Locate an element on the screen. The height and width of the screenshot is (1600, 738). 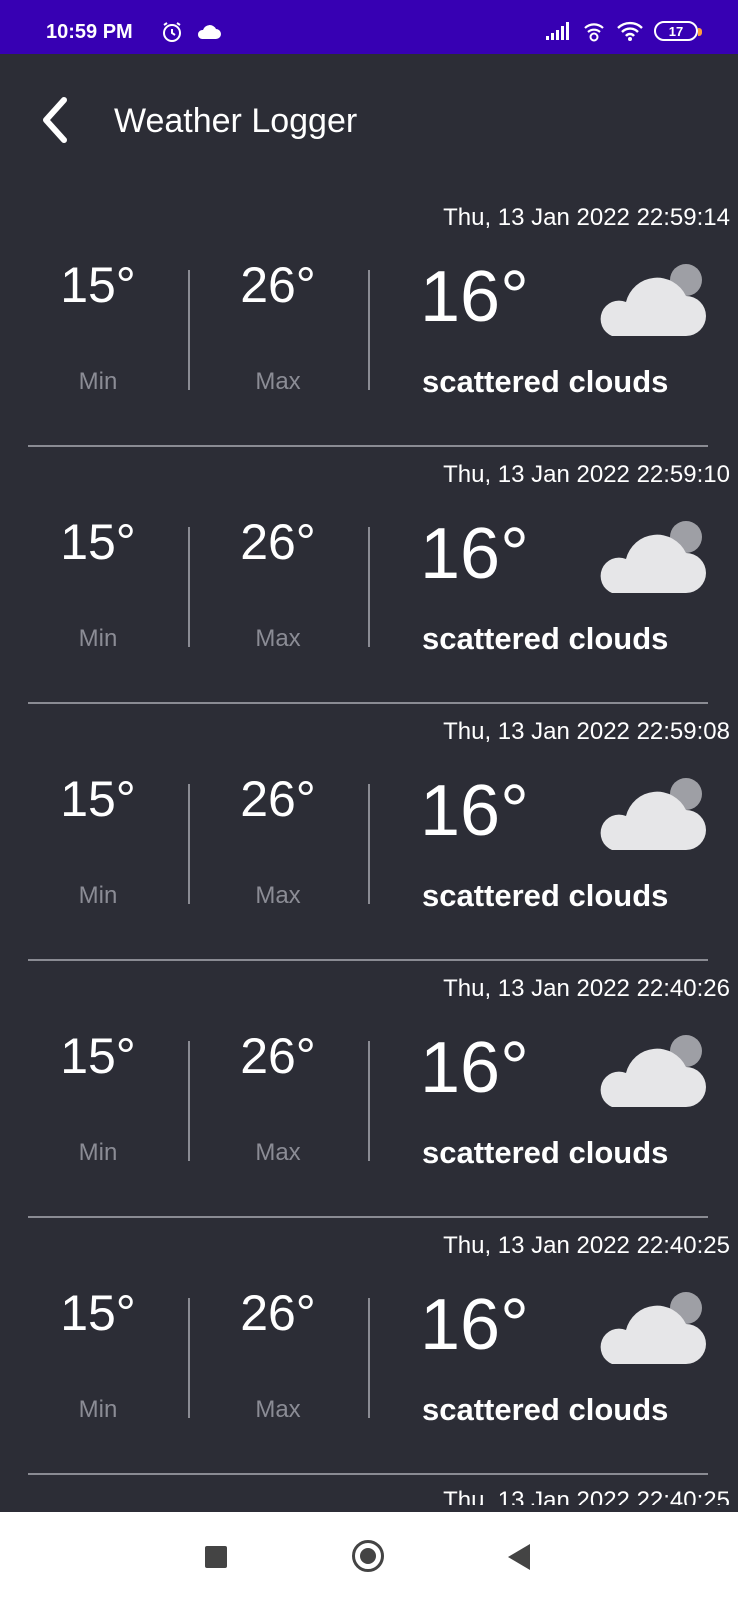
wifi-icon is located at coordinates (630, 31).